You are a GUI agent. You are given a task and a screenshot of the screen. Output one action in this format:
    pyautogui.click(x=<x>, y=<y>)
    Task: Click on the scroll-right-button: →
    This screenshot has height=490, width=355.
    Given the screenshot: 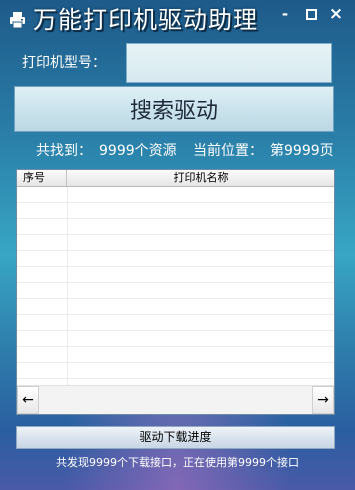 What is the action you would take?
    pyautogui.click(x=323, y=400)
    